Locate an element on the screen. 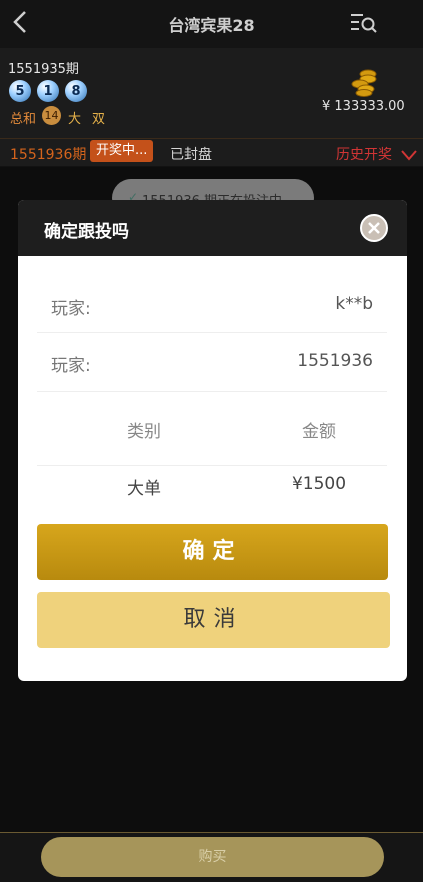  sum-value-badge: 14 is located at coordinates (51, 115).